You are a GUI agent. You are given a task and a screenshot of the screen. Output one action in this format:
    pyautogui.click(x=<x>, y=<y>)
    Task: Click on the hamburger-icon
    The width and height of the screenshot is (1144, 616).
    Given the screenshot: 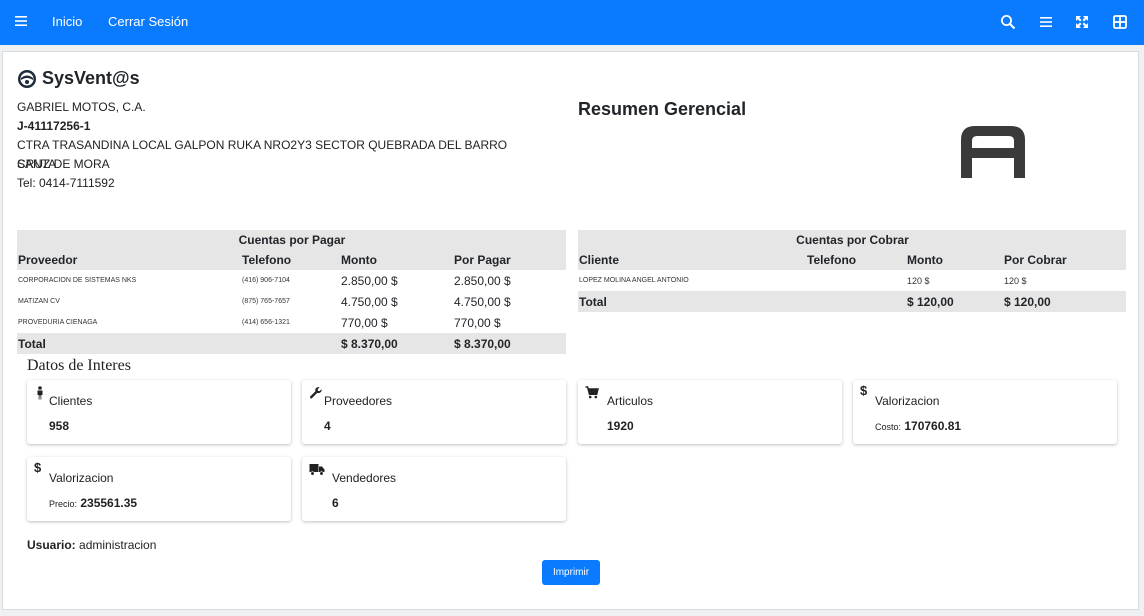 What is the action you would take?
    pyautogui.click(x=21, y=21)
    